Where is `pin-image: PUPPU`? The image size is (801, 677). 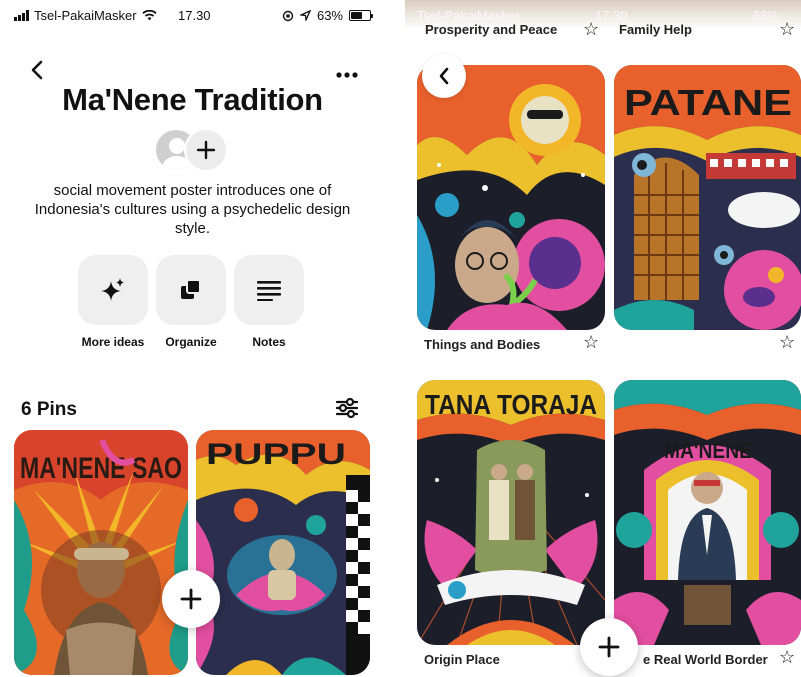
pin-image: PUPPU is located at coordinates (283, 552).